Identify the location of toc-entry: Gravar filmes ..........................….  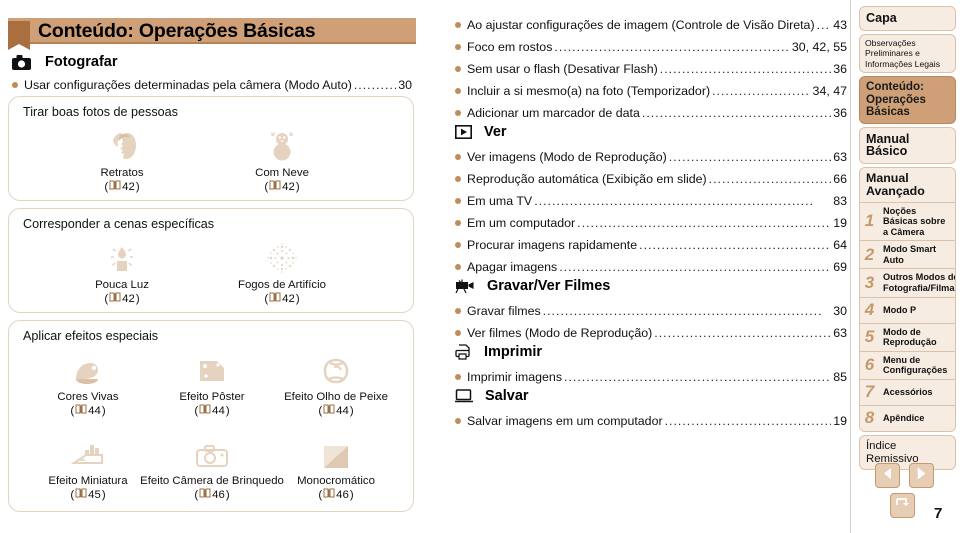
(651, 311).